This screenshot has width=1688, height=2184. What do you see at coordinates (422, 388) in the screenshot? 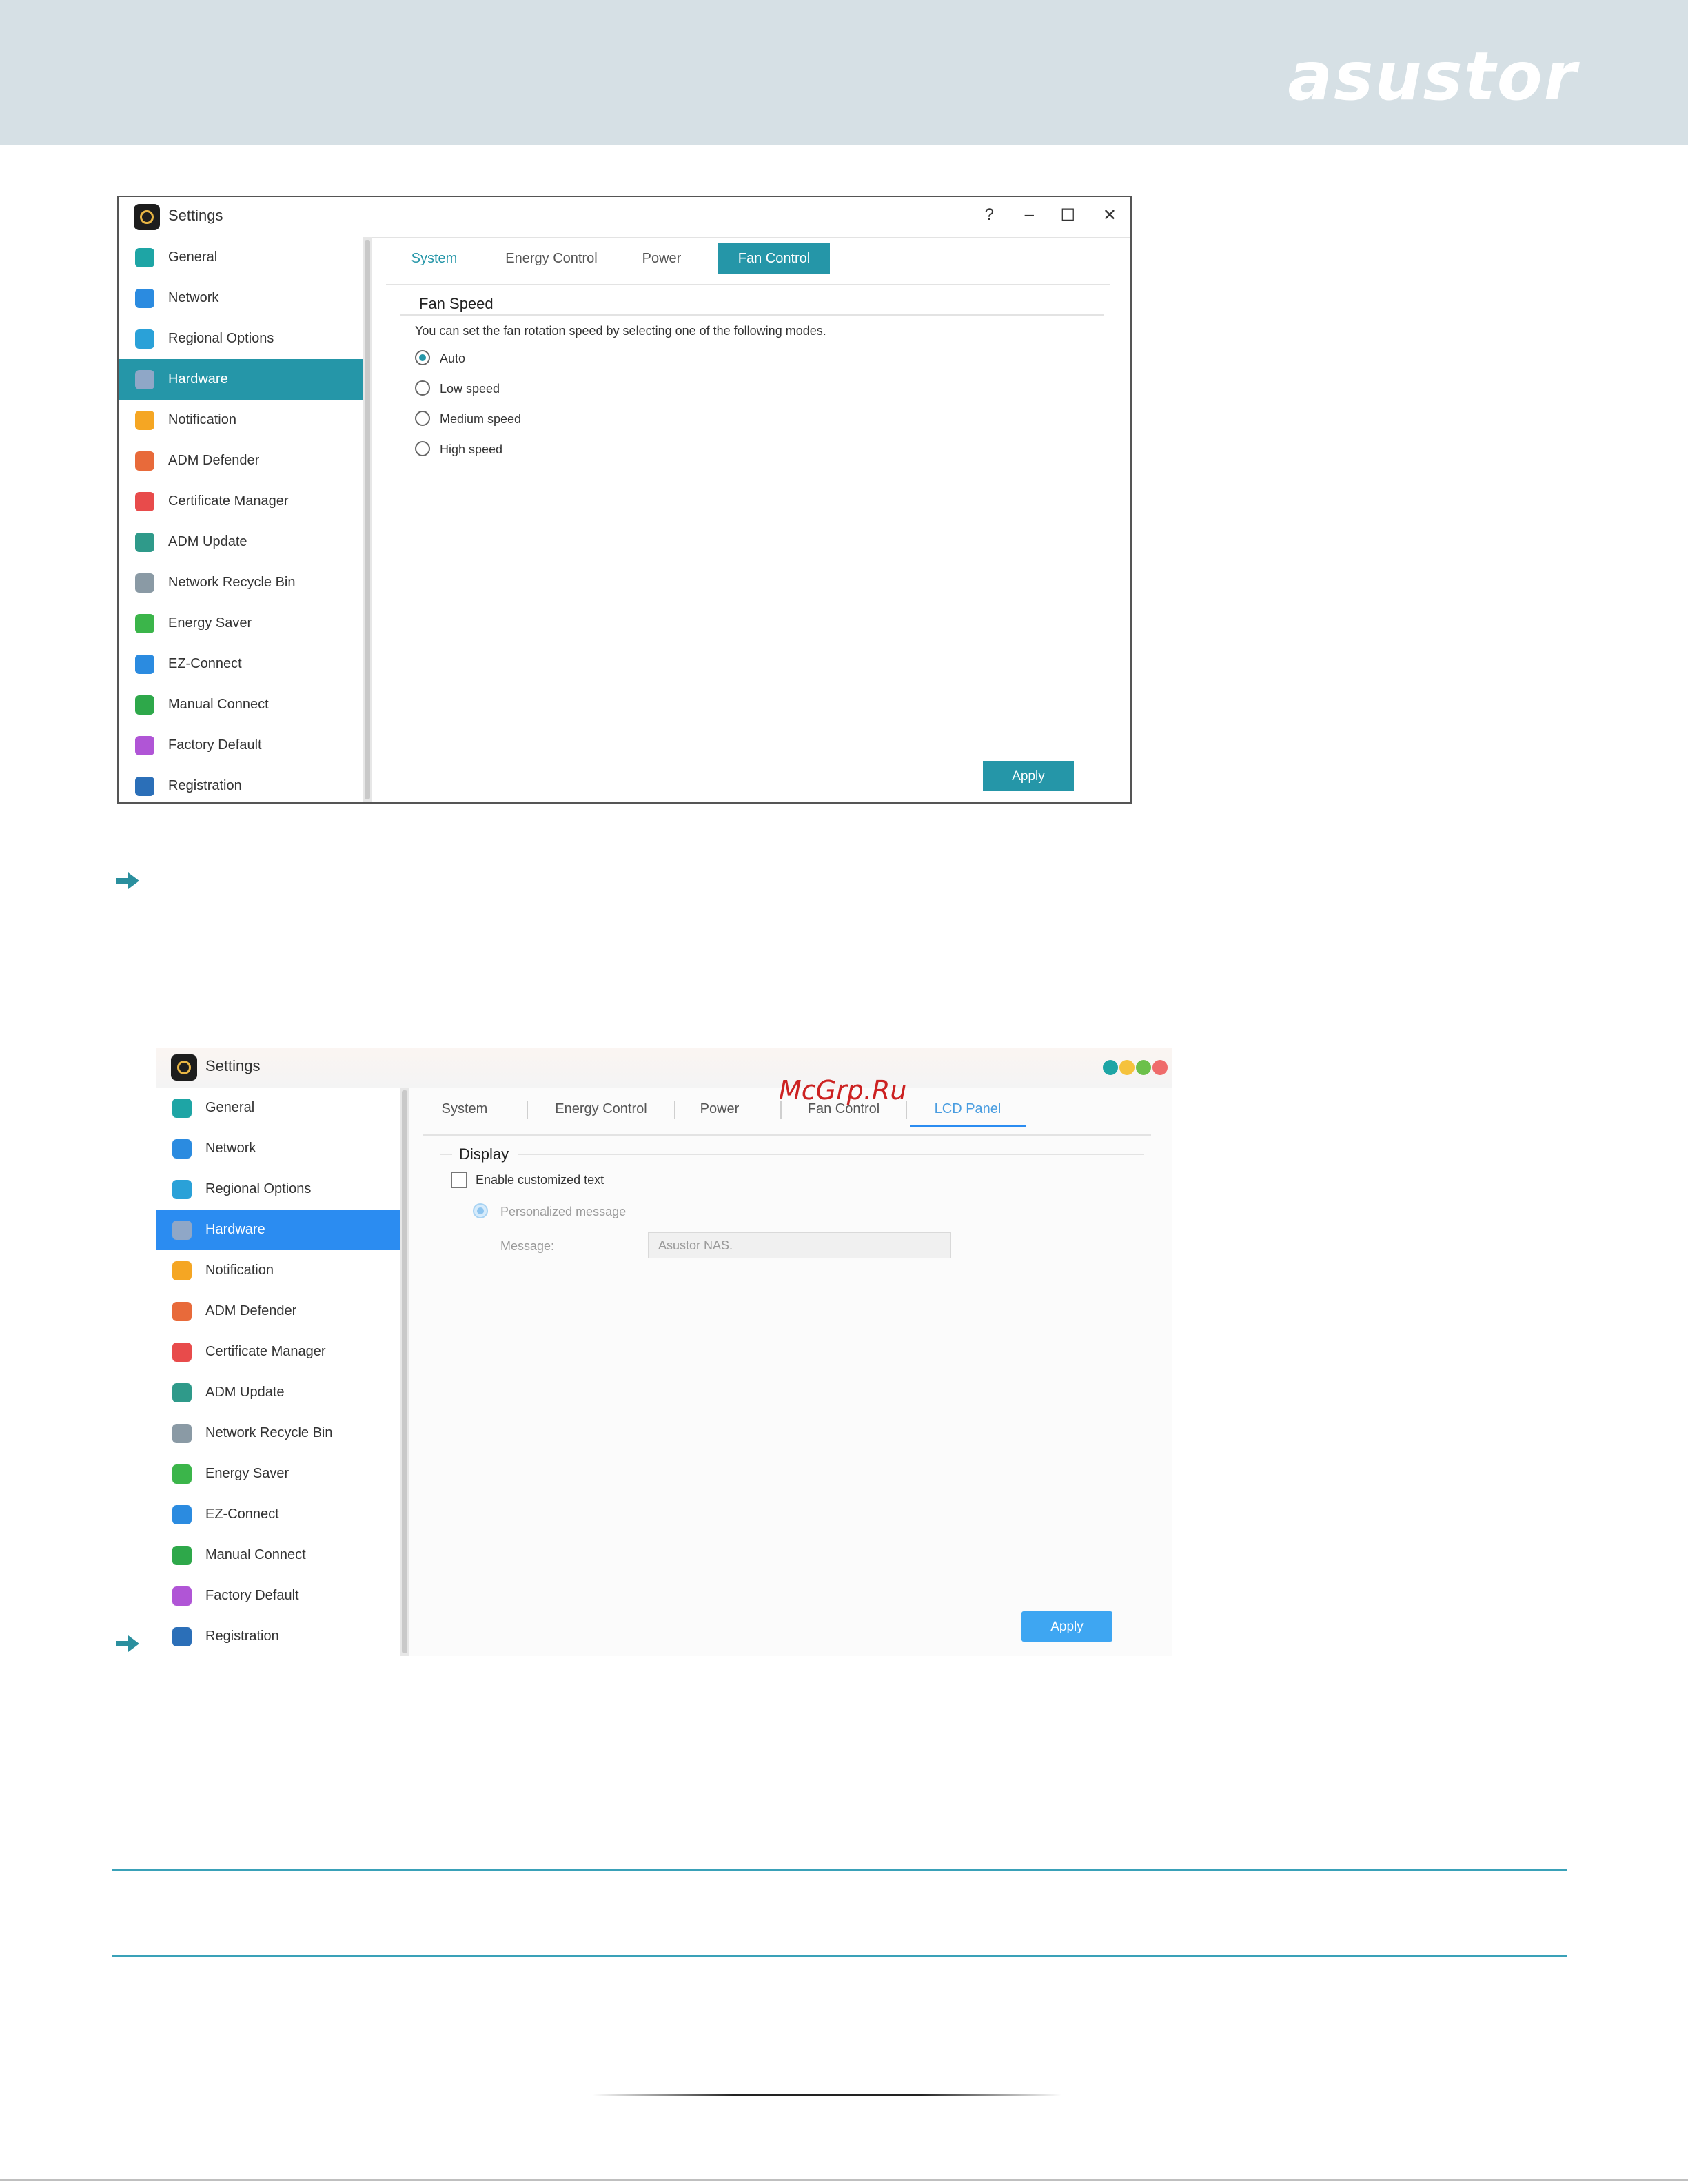
I see `low-speed-radio` at bounding box center [422, 388].